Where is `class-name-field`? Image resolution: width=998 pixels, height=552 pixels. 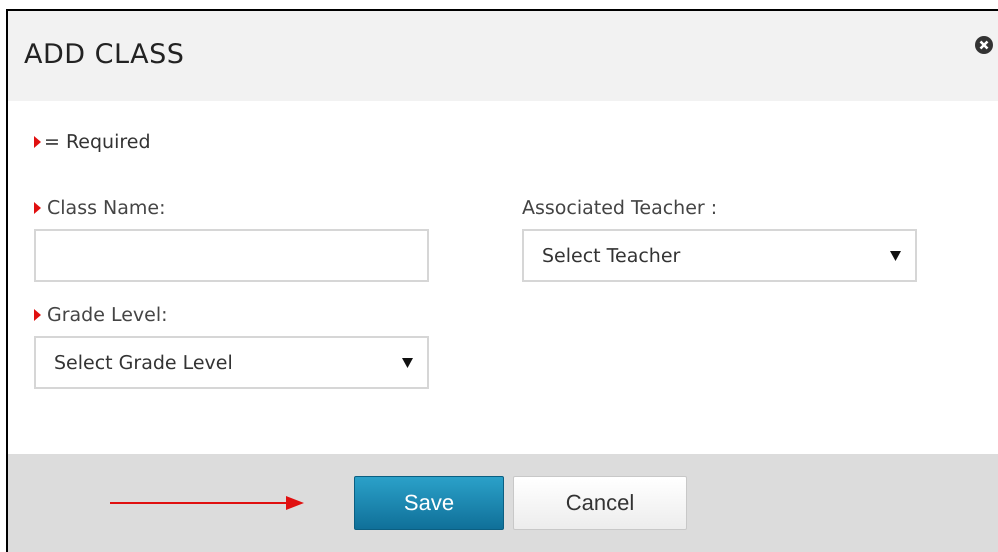 class-name-field is located at coordinates (231, 255).